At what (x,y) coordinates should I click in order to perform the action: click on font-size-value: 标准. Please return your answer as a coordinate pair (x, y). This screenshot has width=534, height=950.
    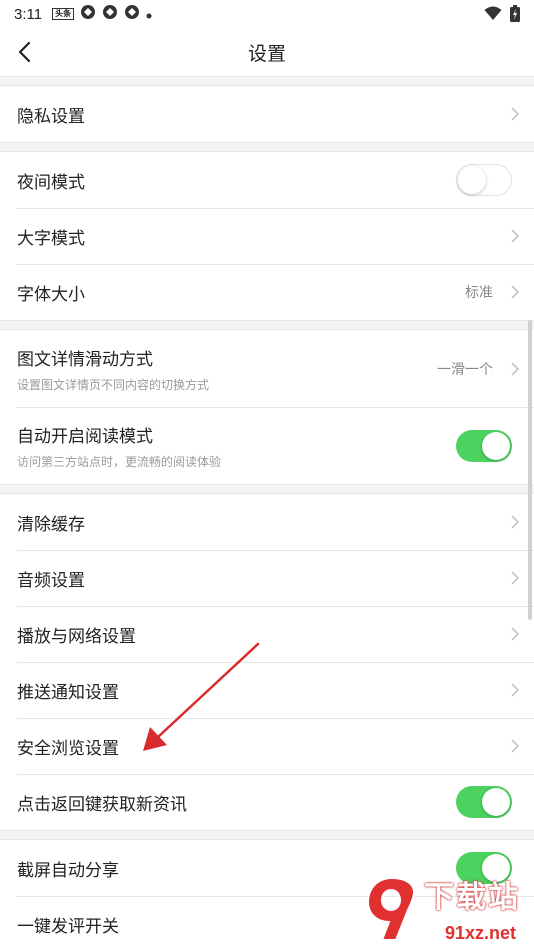
    Looking at the image, I should click on (479, 292).